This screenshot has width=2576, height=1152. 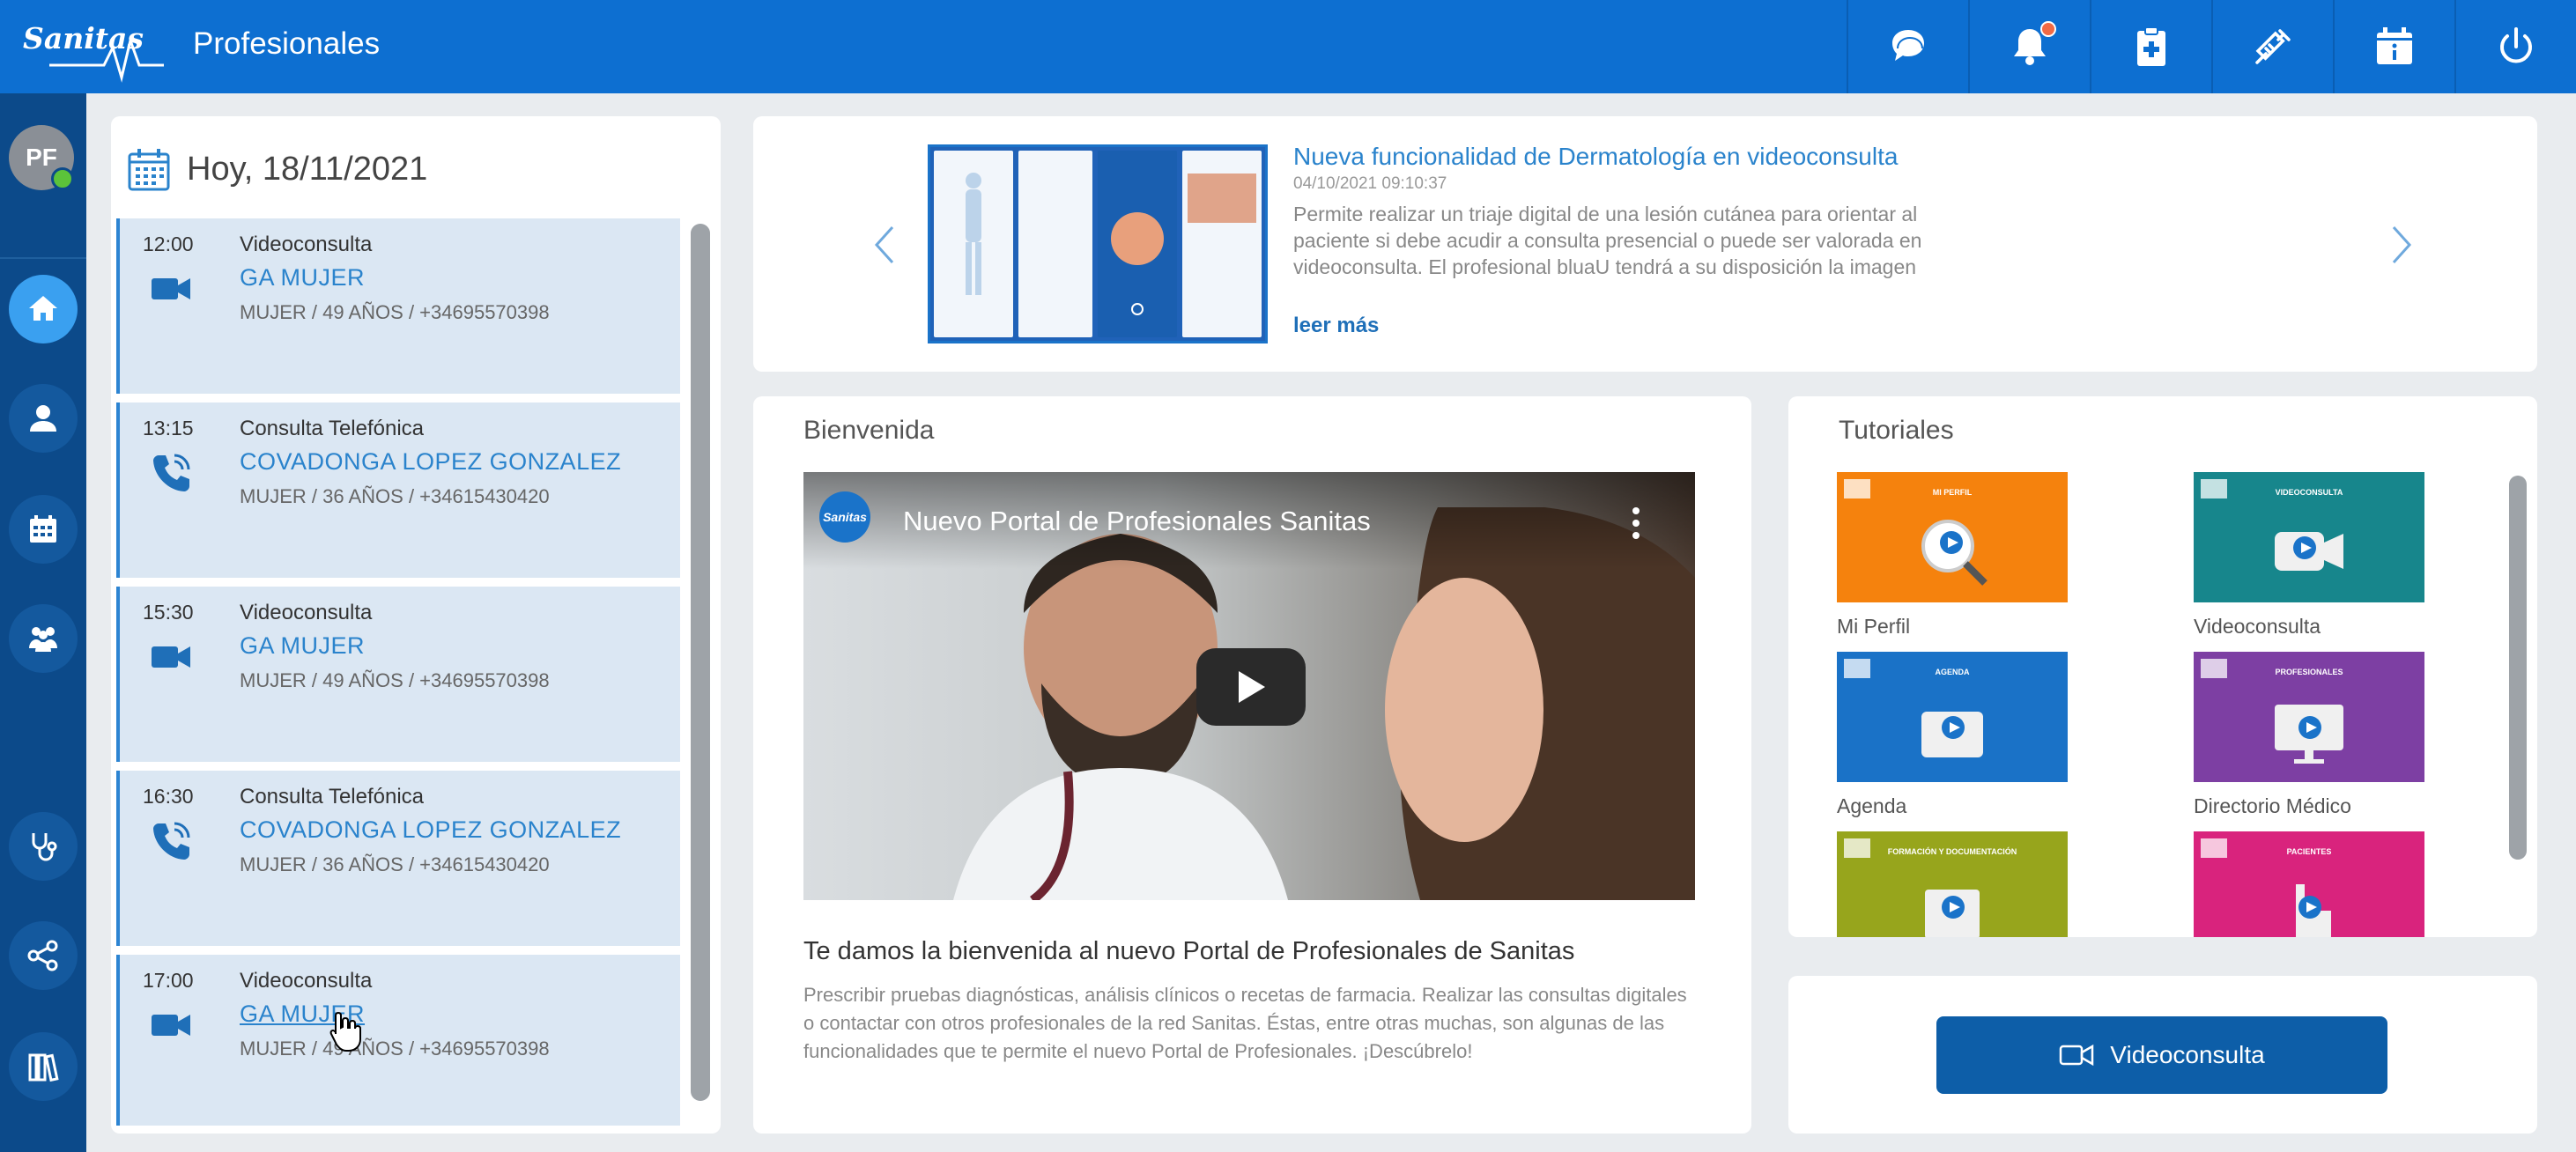 What do you see at coordinates (308, 169) in the screenshot?
I see `agenda-date-title: Hoy, 18/11/2021` at bounding box center [308, 169].